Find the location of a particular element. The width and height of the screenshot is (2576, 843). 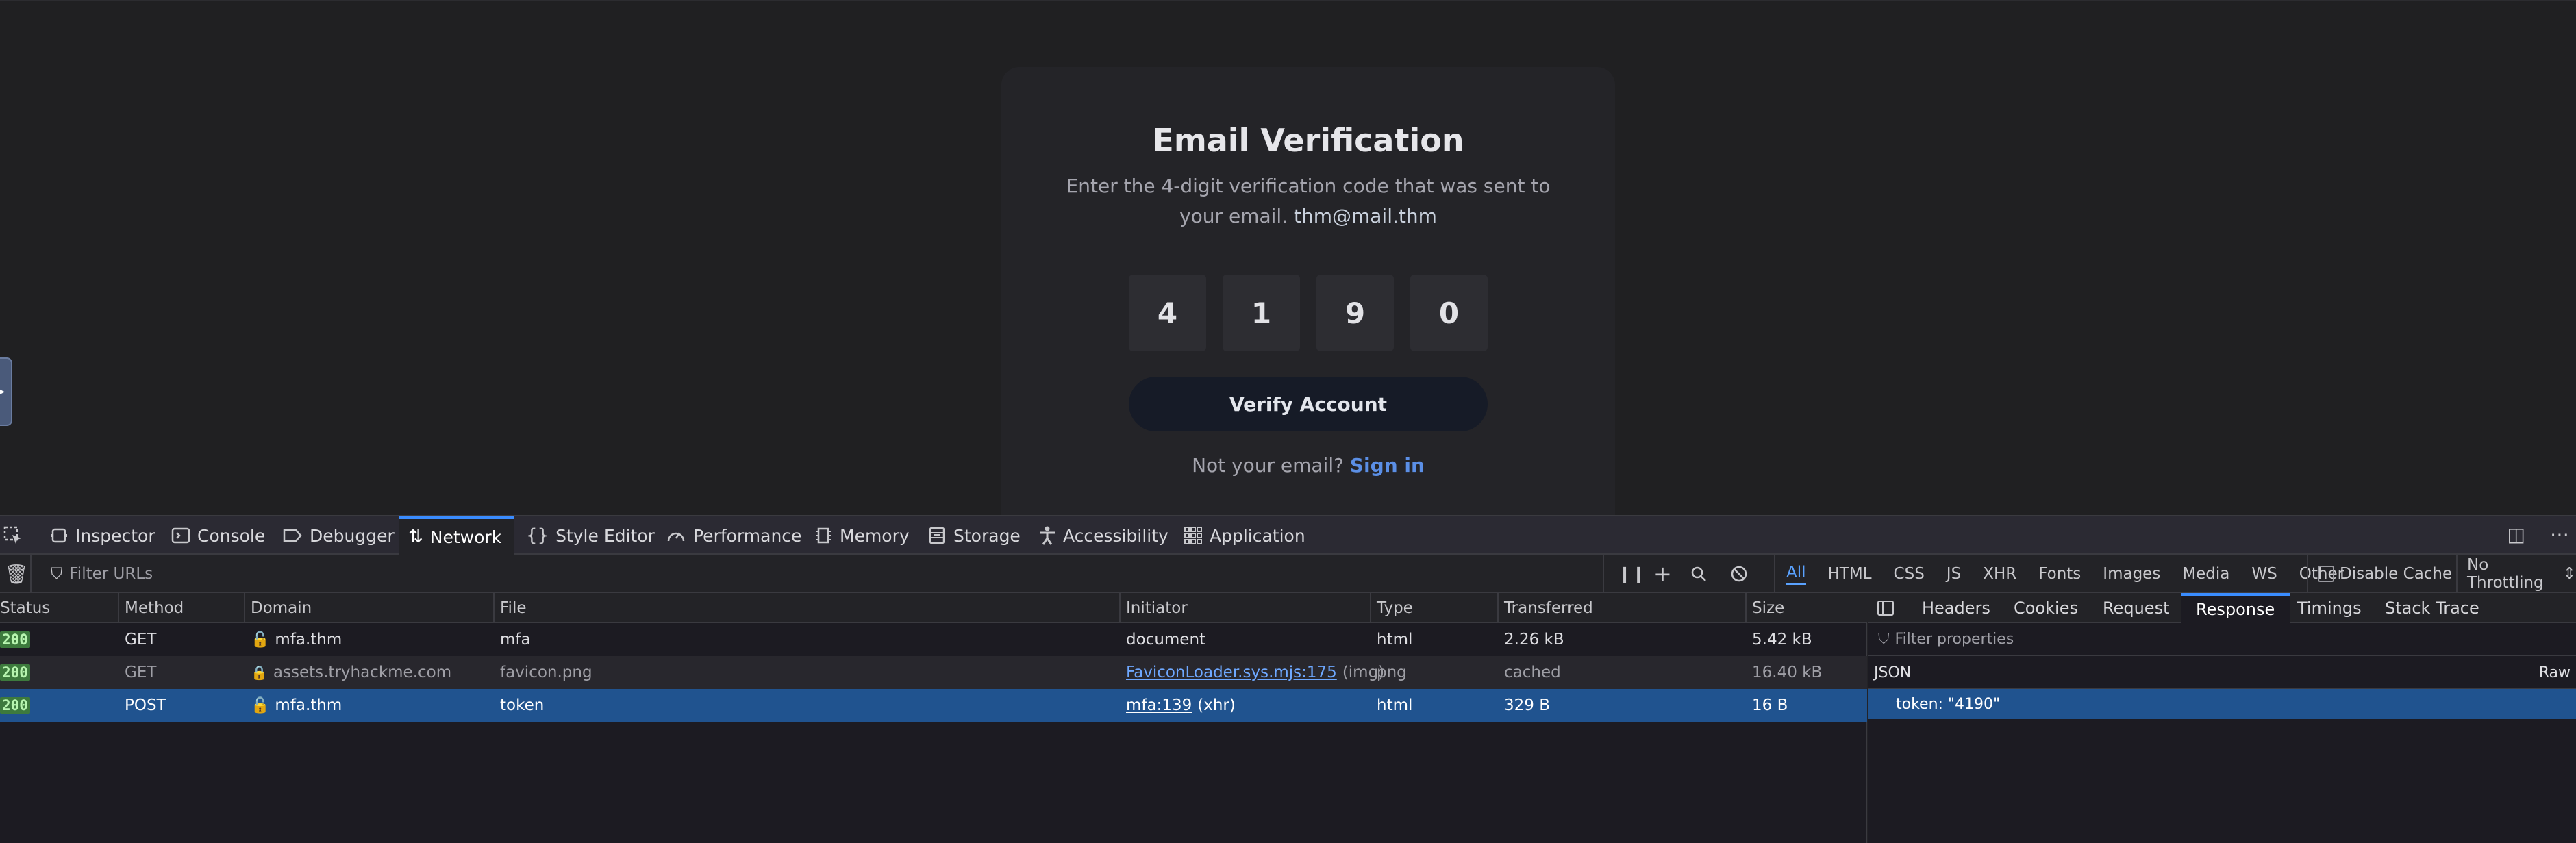

initiator: document is located at coordinates (1166, 640).